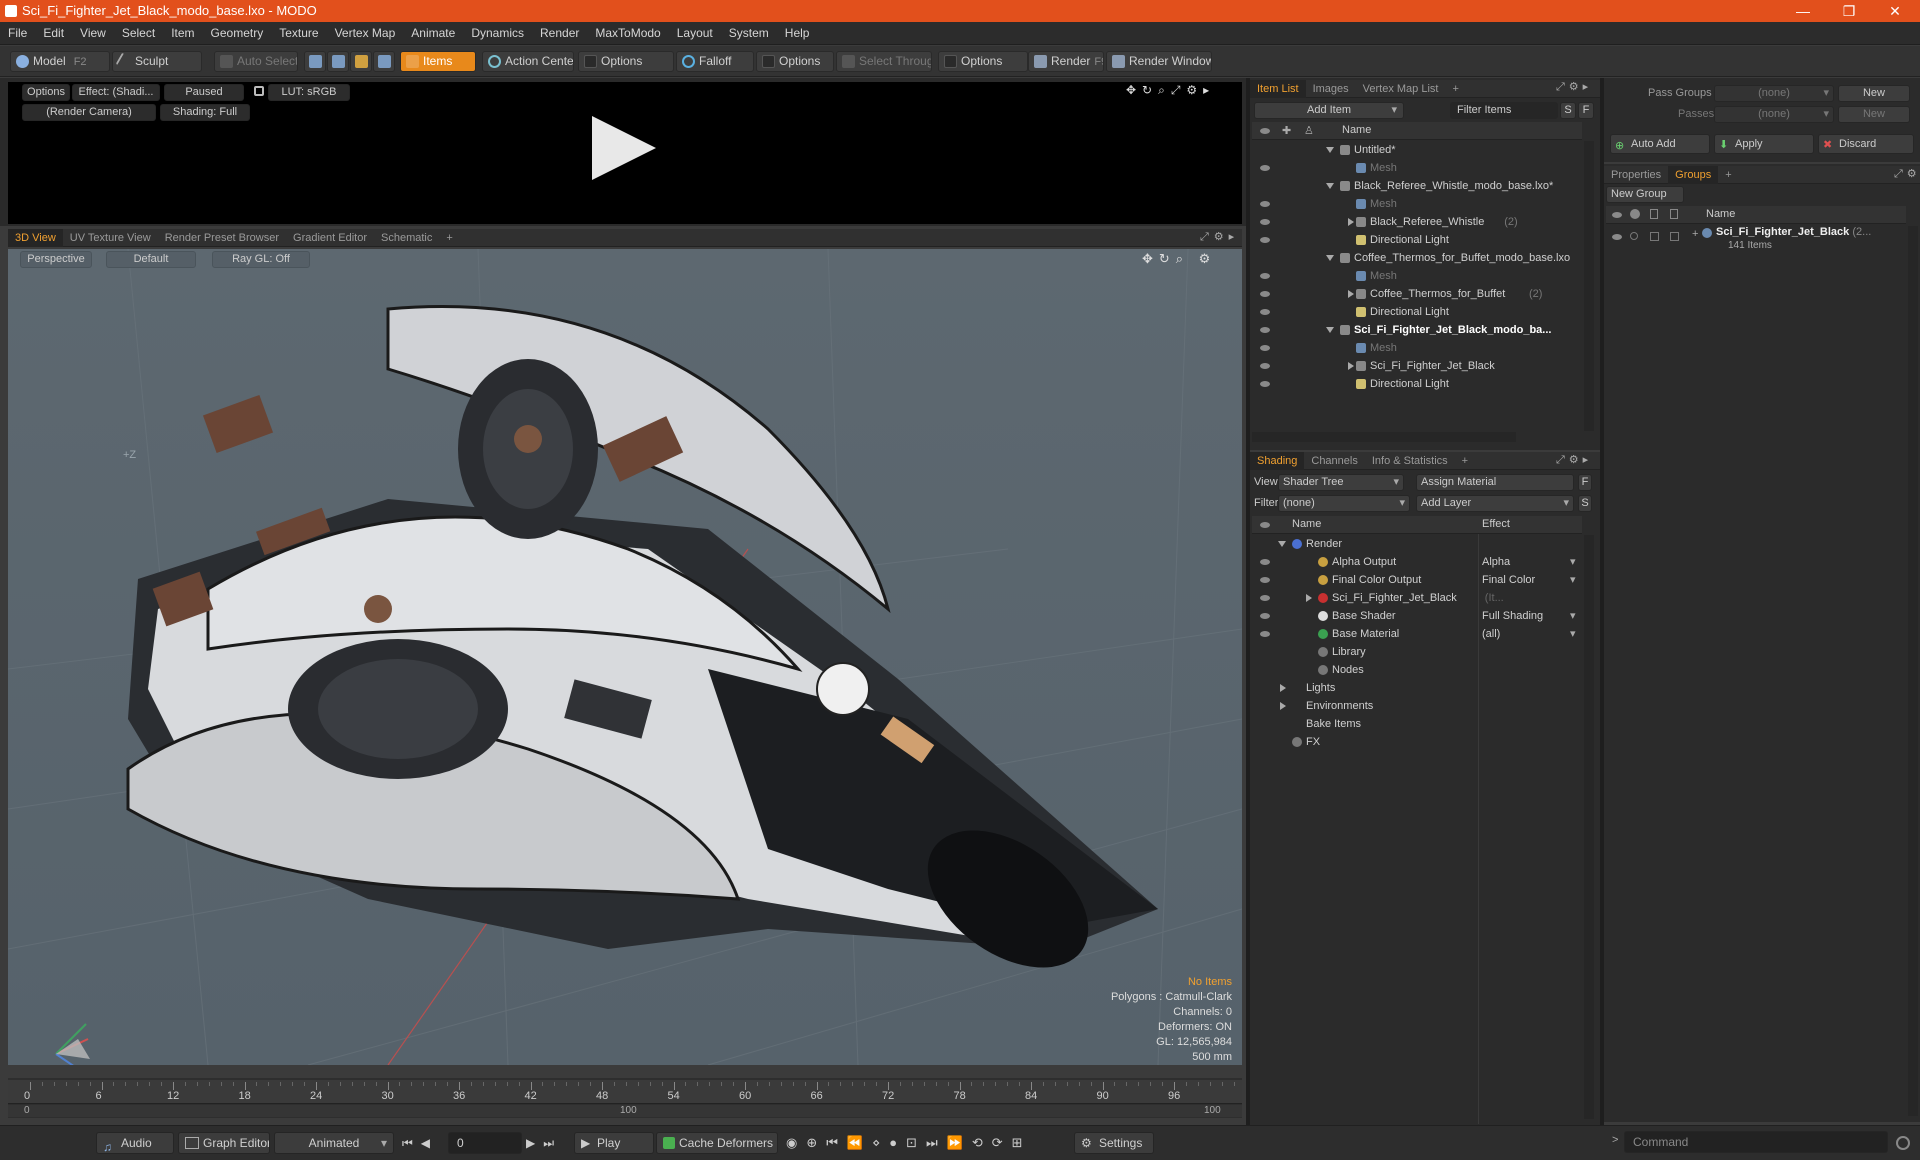 This screenshot has width=1920, height=1160. What do you see at coordinates (334, 1143) in the screenshot?
I see `animated-dropdown: Animated ▾` at bounding box center [334, 1143].